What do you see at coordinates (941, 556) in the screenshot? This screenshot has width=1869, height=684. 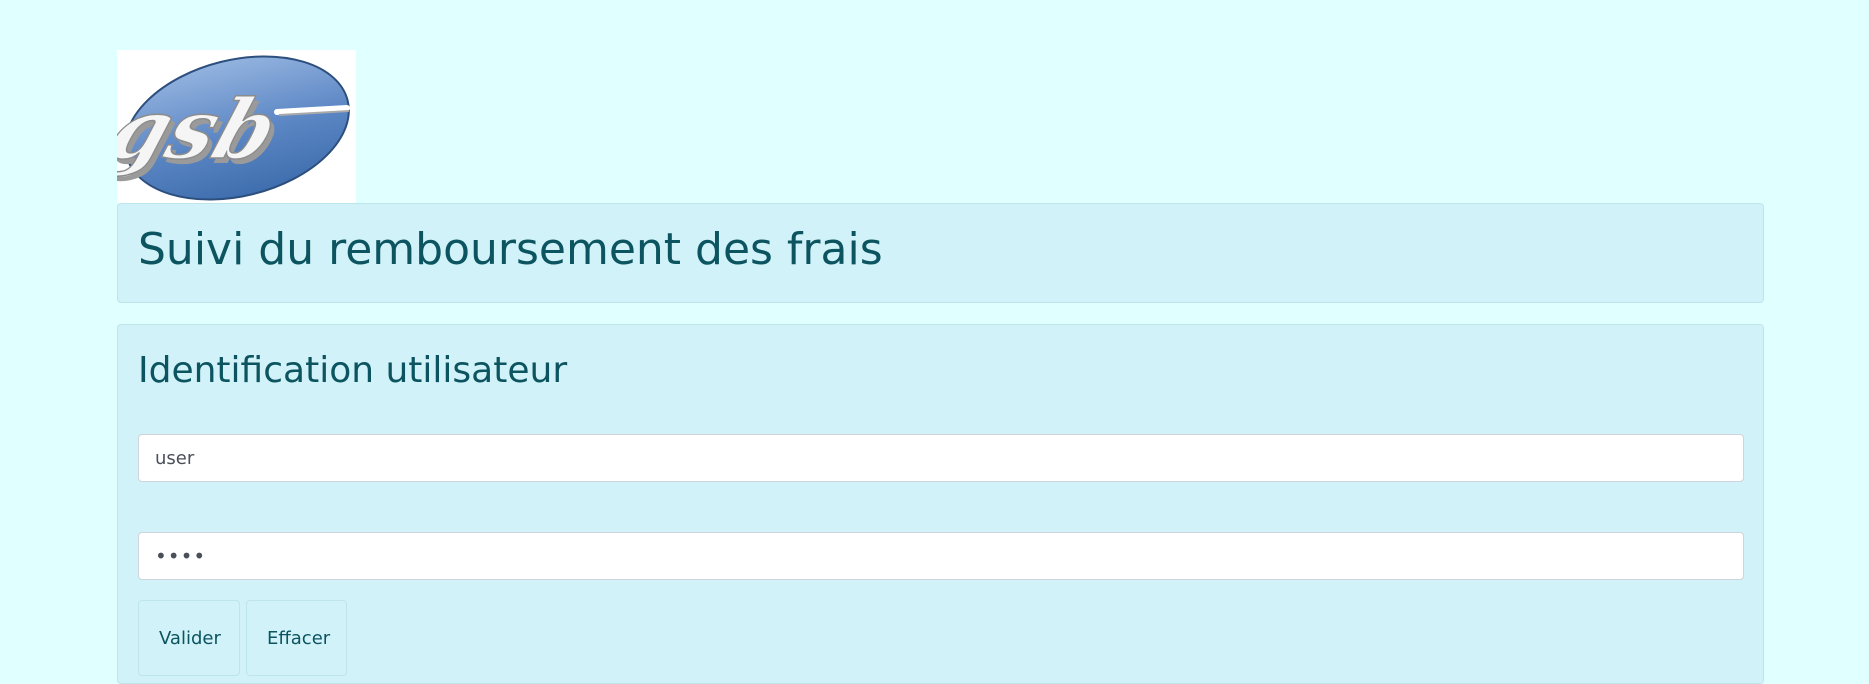 I see `password-input` at bounding box center [941, 556].